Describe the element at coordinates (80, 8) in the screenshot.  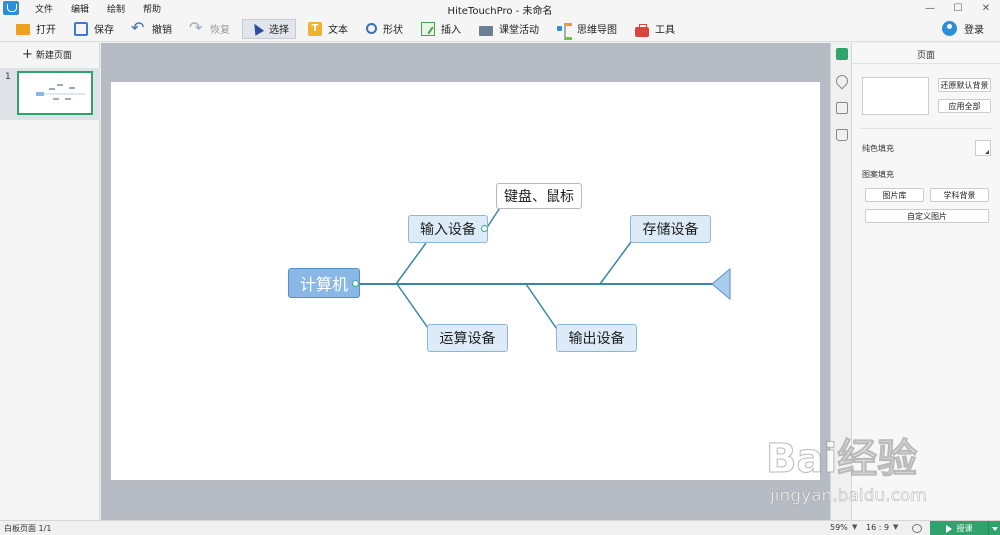
I see `menu-edit: 编辑` at that location.